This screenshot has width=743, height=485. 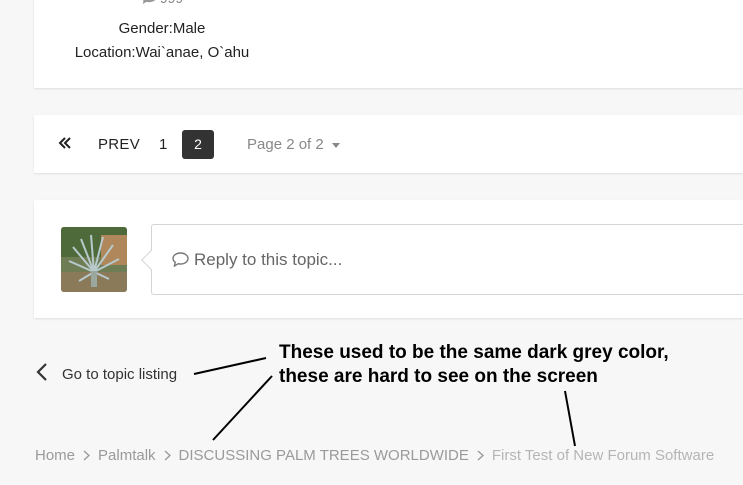 What do you see at coordinates (603, 455) in the screenshot?
I see `breadcrumb-current-topic: First Test of New Forum Software` at bounding box center [603, 455].